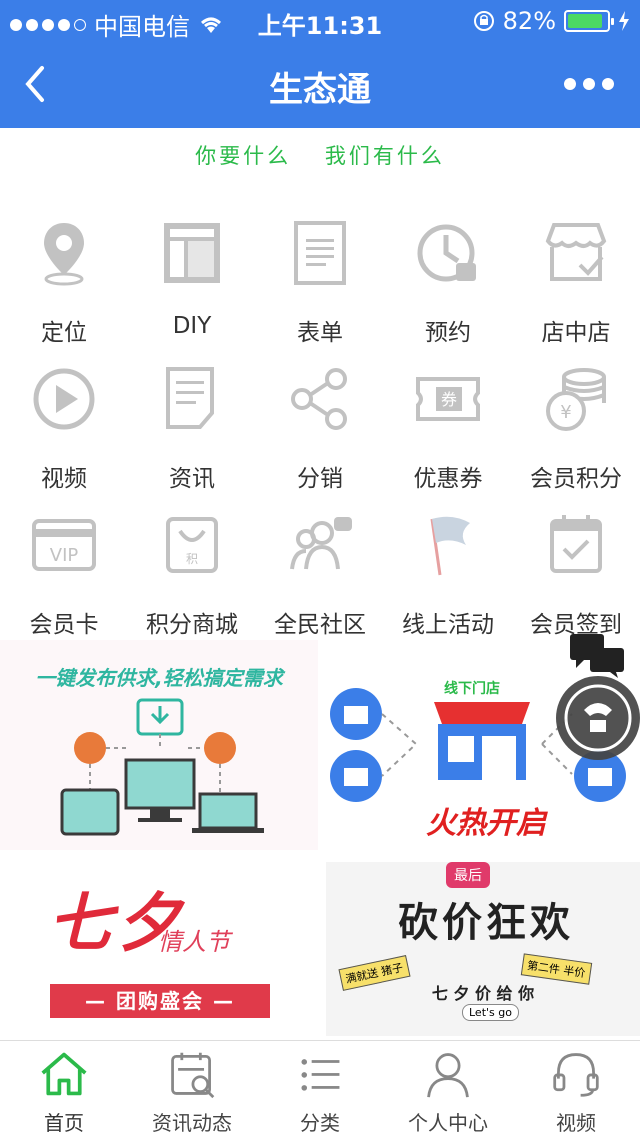  What do you see at coordinates (448, 333) in the screenshot?
I see `grid-item-label: 预约` at bounding box center [448, 333].